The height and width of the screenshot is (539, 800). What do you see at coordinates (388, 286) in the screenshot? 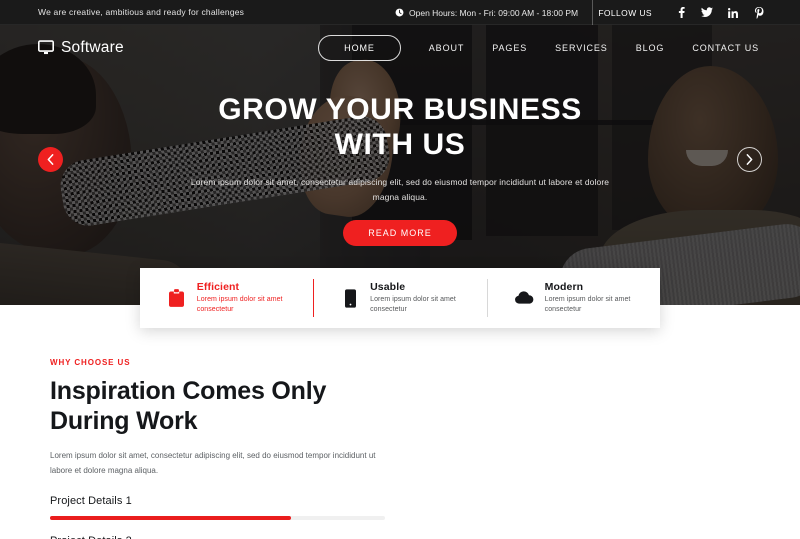
I see `feature-title: Usable` at bounding box center [388, 286].